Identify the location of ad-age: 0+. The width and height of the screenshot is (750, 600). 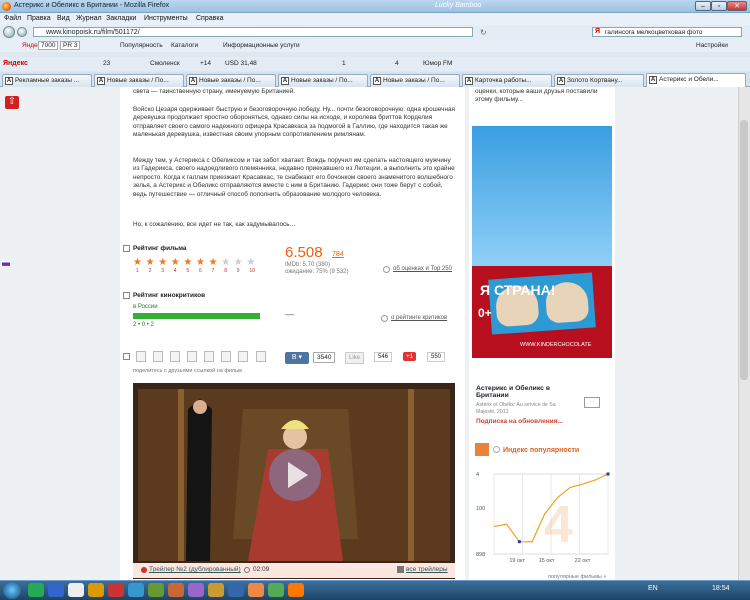
(485, 313).